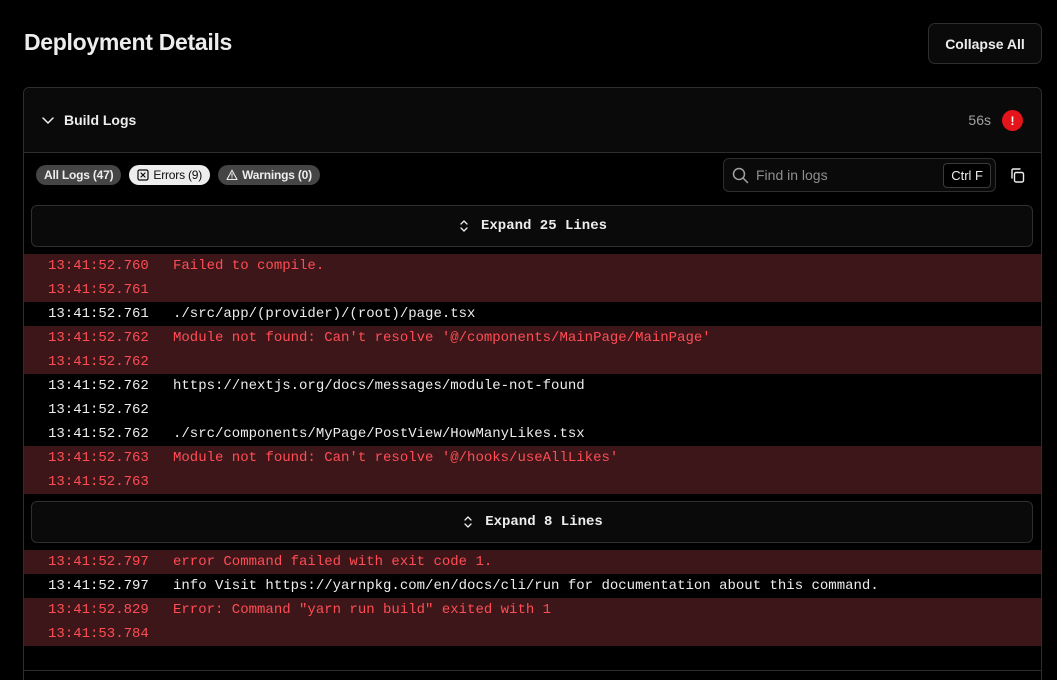  What do you see at coordinates (1017, 175) in the screenshot?
I see `copy-icon` at bounding box center [1017, 175].